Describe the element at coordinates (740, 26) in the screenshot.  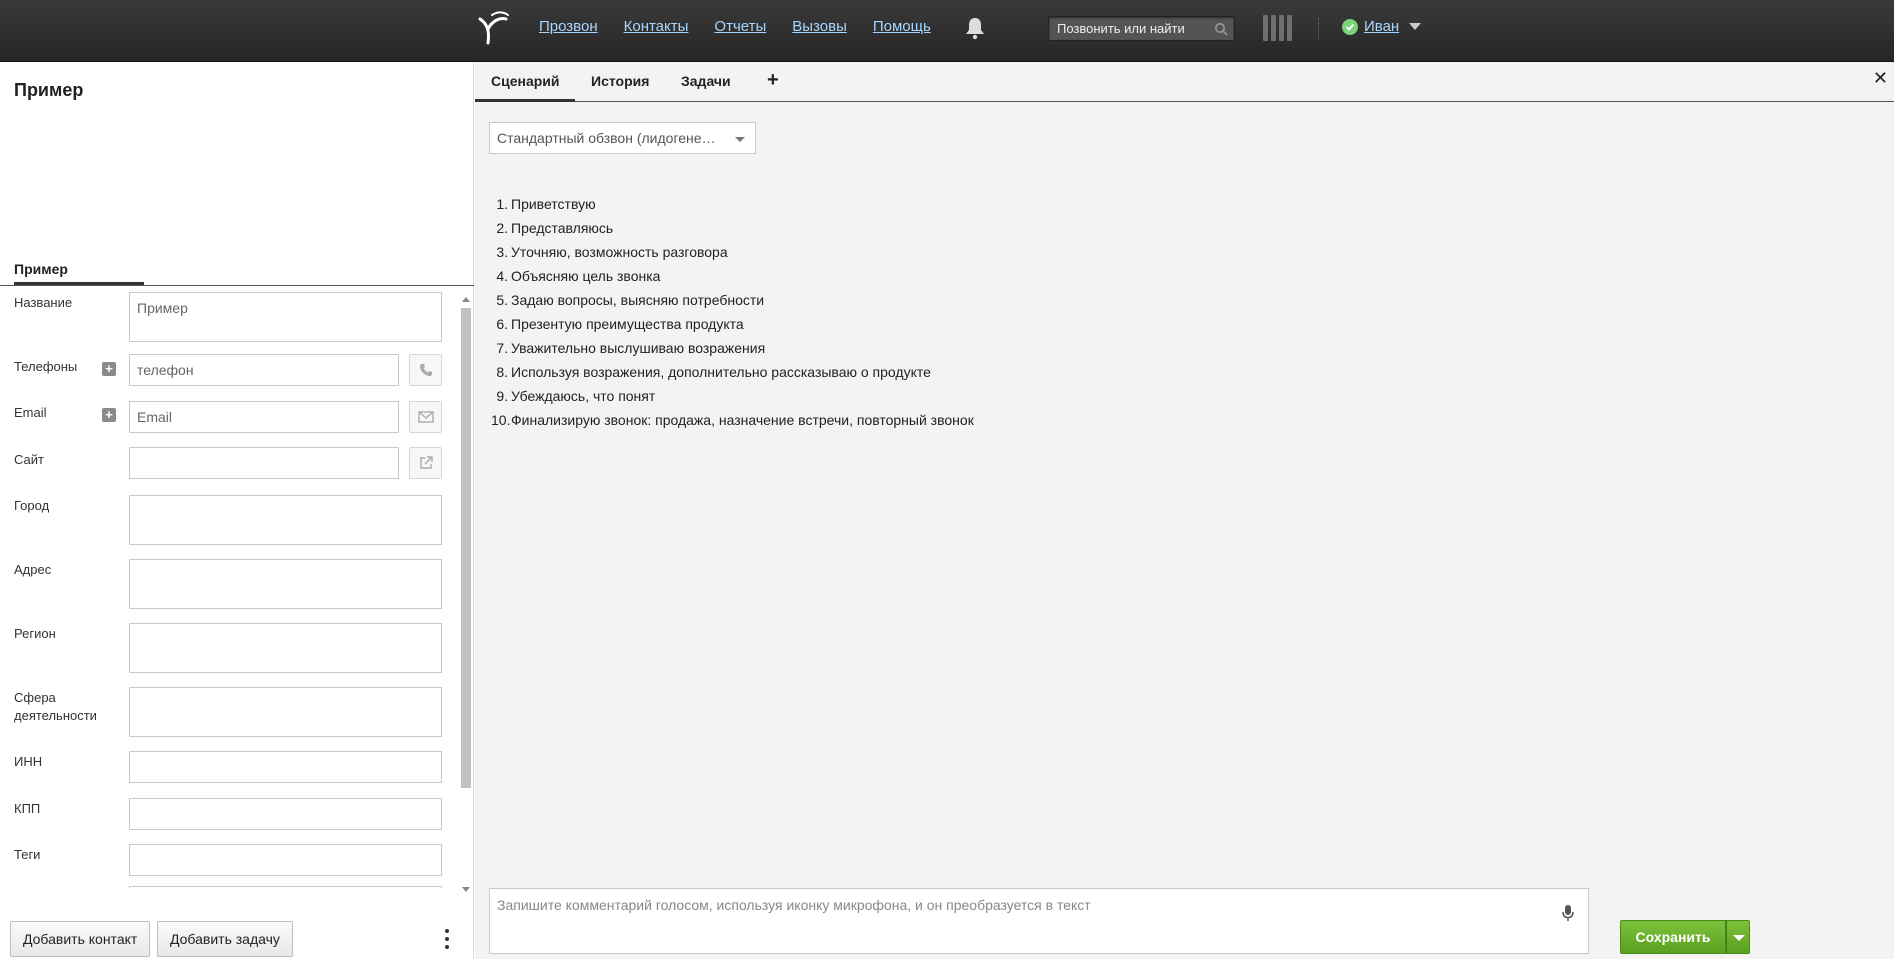
I see `nav-link-reports: Отчеты` at that location.